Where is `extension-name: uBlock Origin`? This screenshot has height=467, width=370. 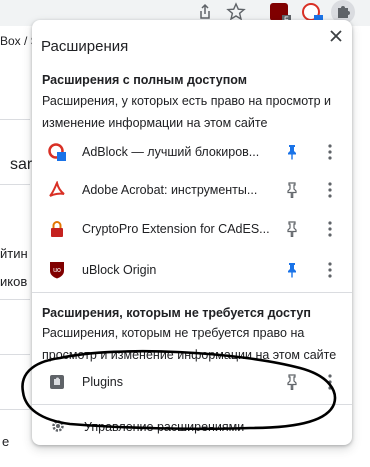
extension-name: uBlock Origin is located at coordinates (119, 270).